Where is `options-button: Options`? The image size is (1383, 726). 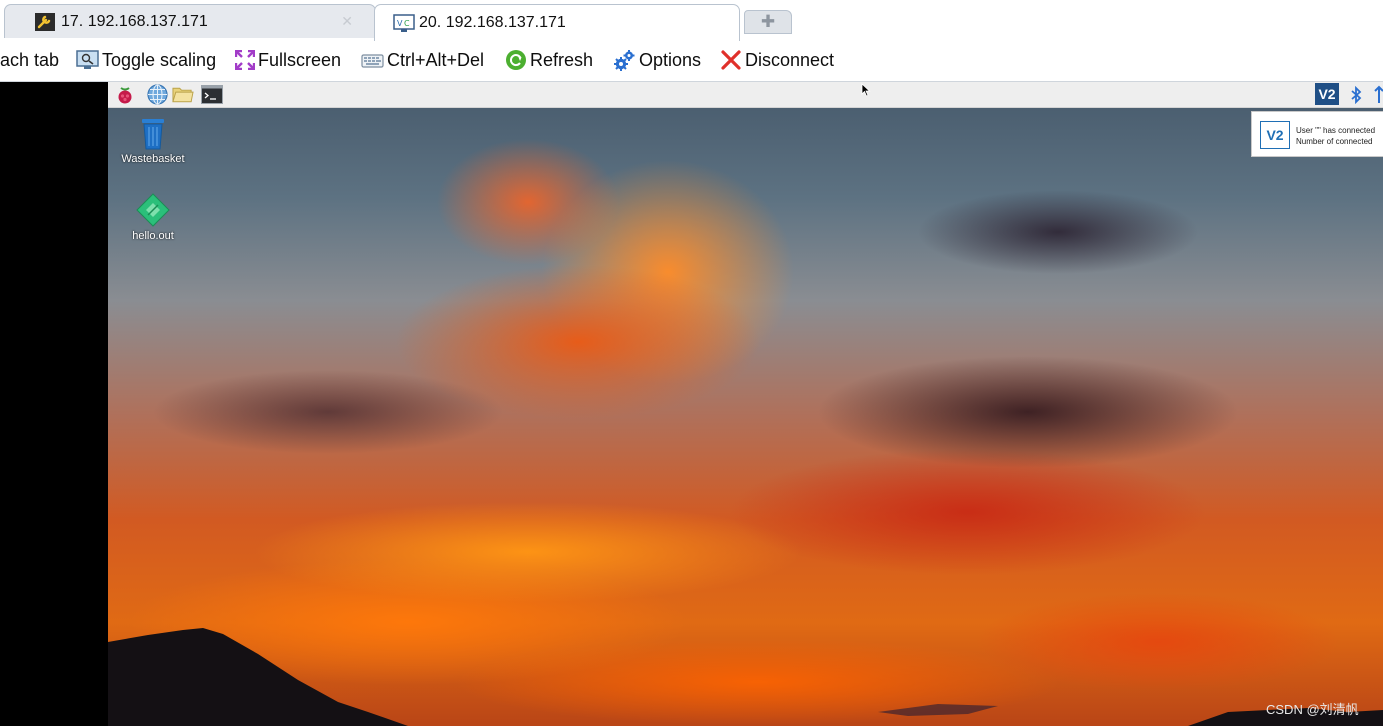 options-button: Options is located at coordinates (657, 60).